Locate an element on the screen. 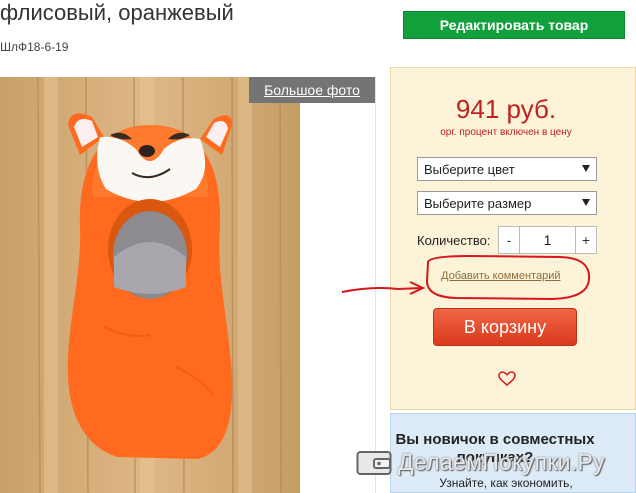 Image resolution: width=636 pixels, height=493 pixels. annotation-overlay is located at coordinates (466, 277).